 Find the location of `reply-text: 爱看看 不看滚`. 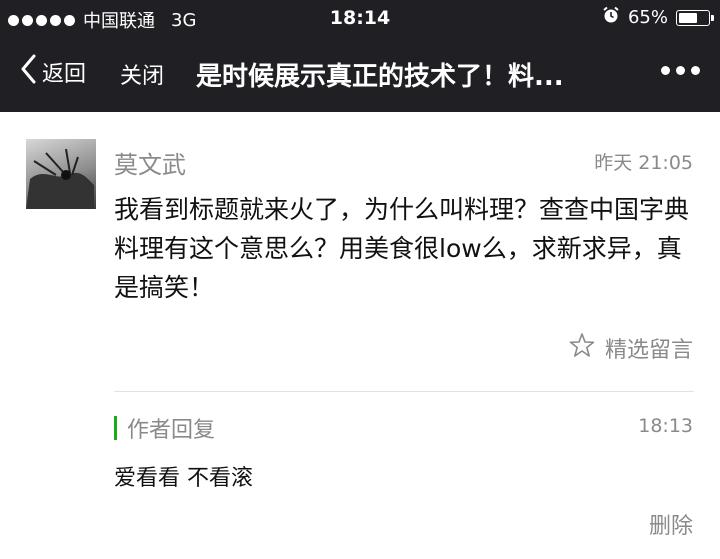

reply-text: 爱看看 不看滚 is located at coordinates (183, 478).